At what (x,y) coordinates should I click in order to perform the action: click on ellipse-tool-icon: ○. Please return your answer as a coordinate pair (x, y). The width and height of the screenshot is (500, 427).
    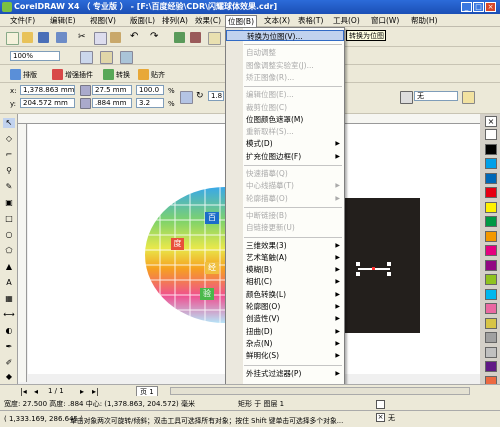
    Looking at the image, I should click on (9, 235).